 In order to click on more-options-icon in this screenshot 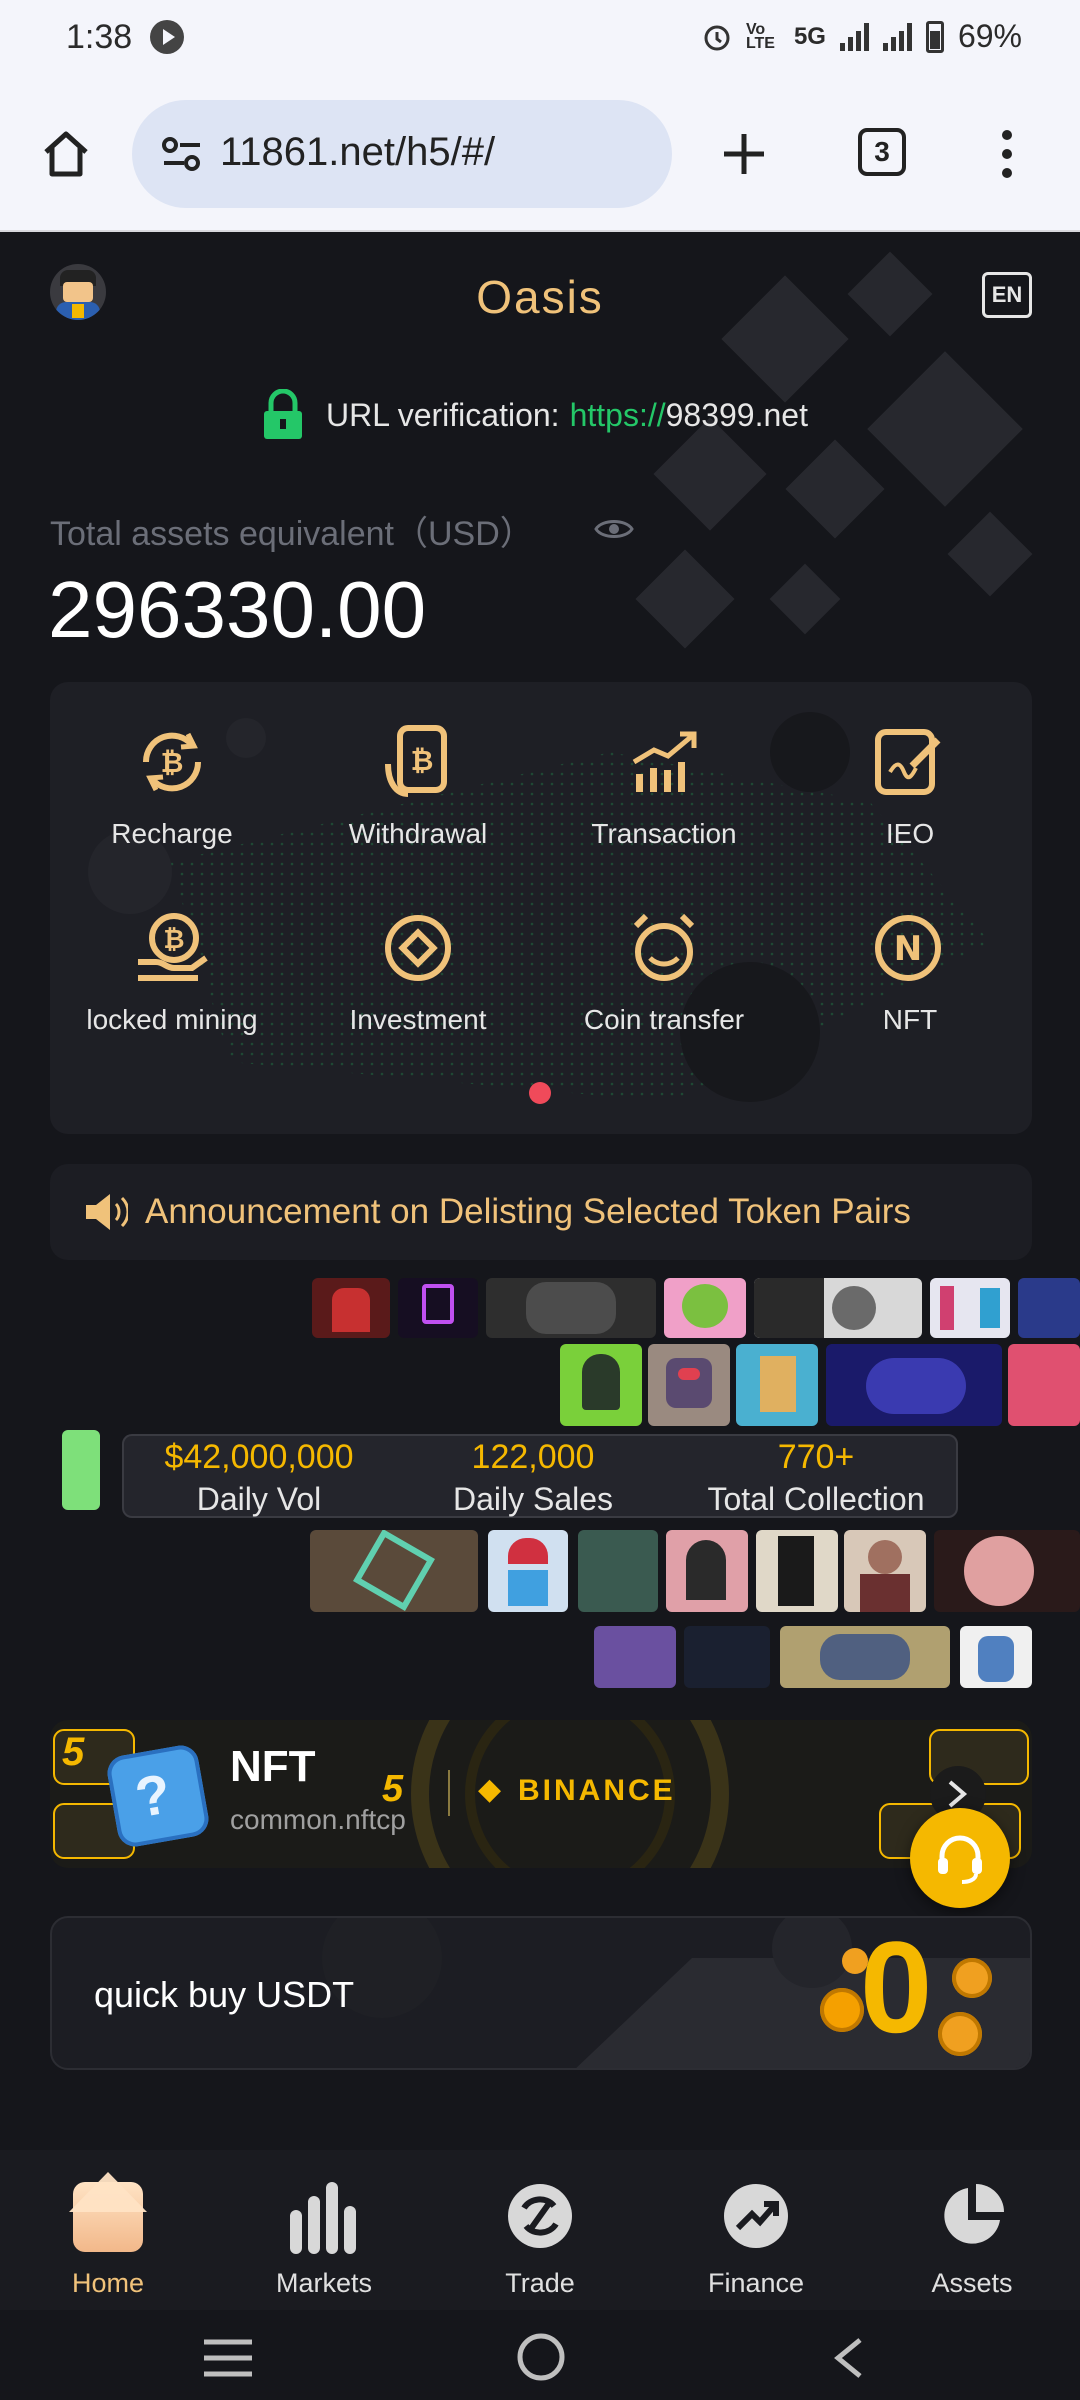, I will do `click(1007, 154)`.